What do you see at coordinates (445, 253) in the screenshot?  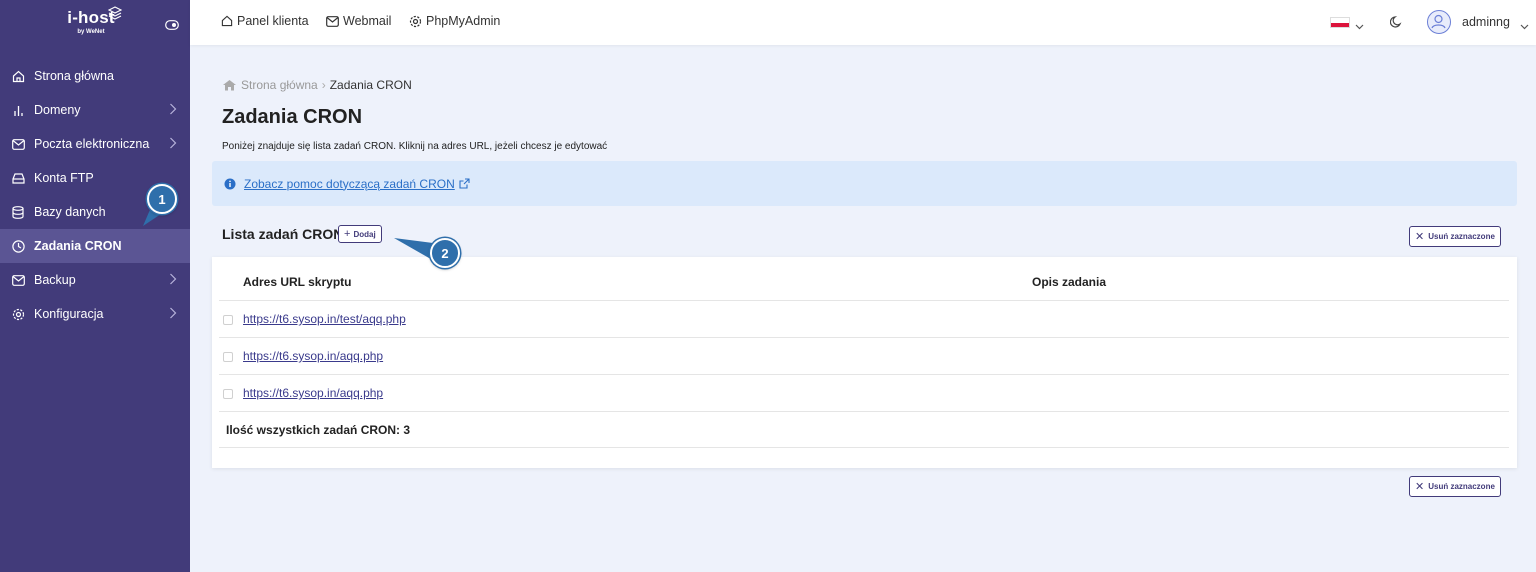 I see `callout-marker-2: 2` at bounding box center [445, 253].